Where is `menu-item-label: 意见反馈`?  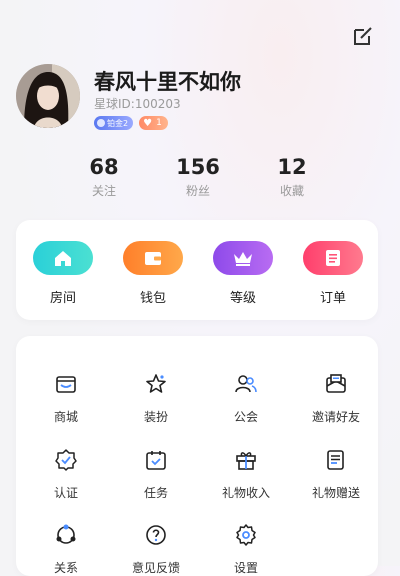
menu-item-label: 意见反馈 is located at coordinates (155, 568).